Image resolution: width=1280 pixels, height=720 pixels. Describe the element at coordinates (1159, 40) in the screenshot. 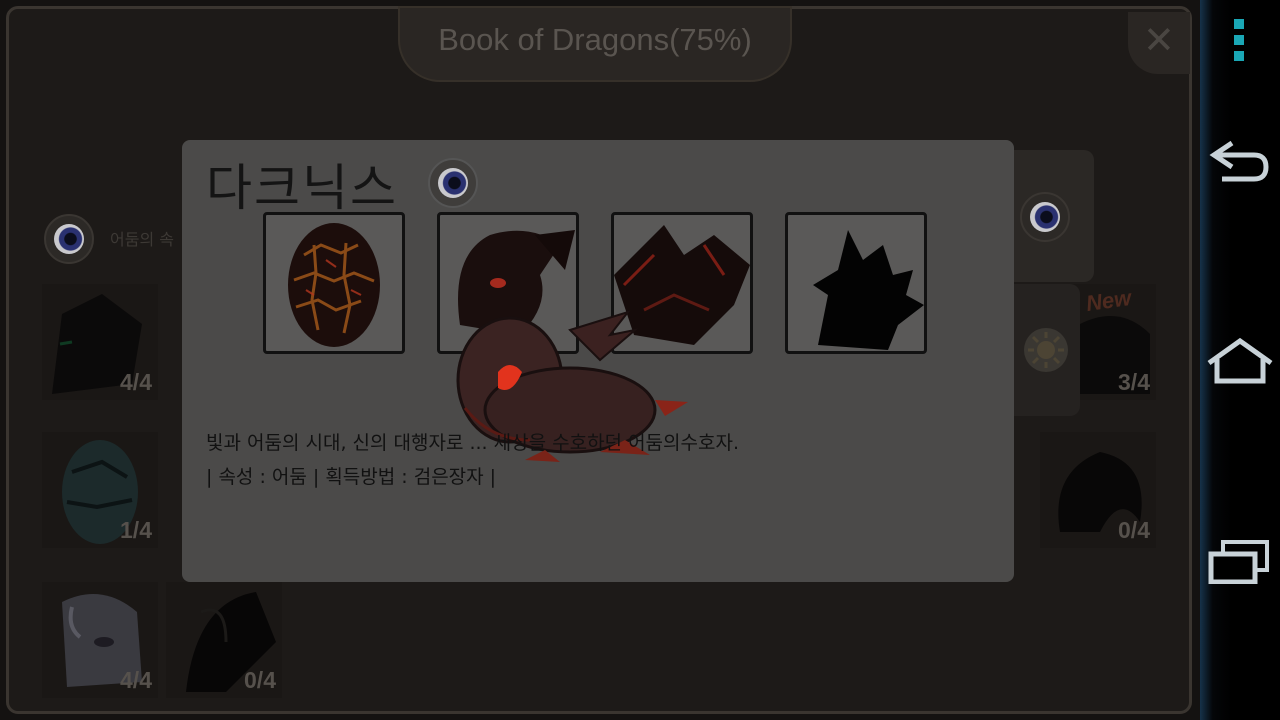

I see `close-icon: ✕` at that location.